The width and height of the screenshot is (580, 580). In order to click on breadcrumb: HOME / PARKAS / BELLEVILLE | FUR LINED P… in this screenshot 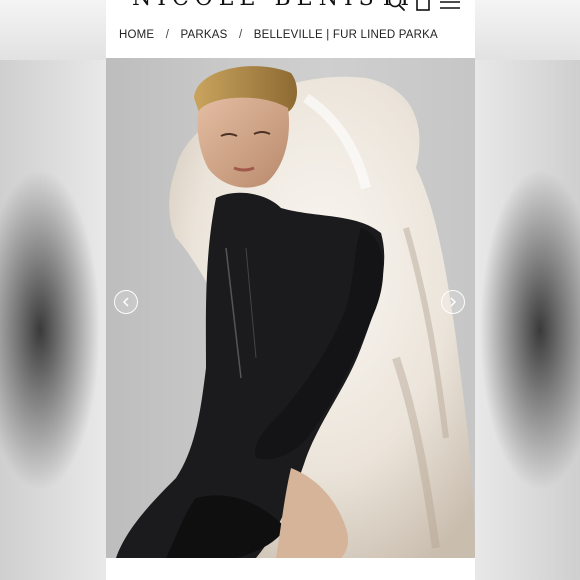, I will do `click(278, 35)`.